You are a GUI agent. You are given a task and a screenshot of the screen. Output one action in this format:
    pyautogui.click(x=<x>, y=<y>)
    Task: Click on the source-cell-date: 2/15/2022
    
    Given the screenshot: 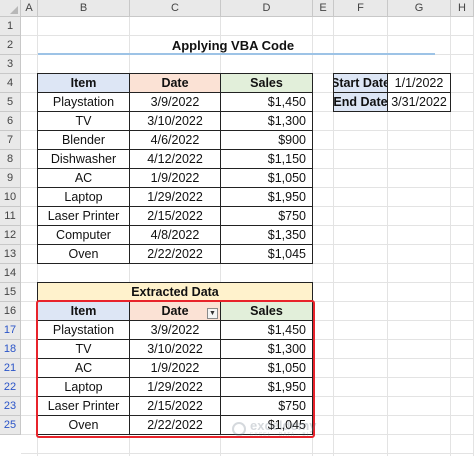 What is the action you would take?
    pyautogui.click(x=175, y=216)
    